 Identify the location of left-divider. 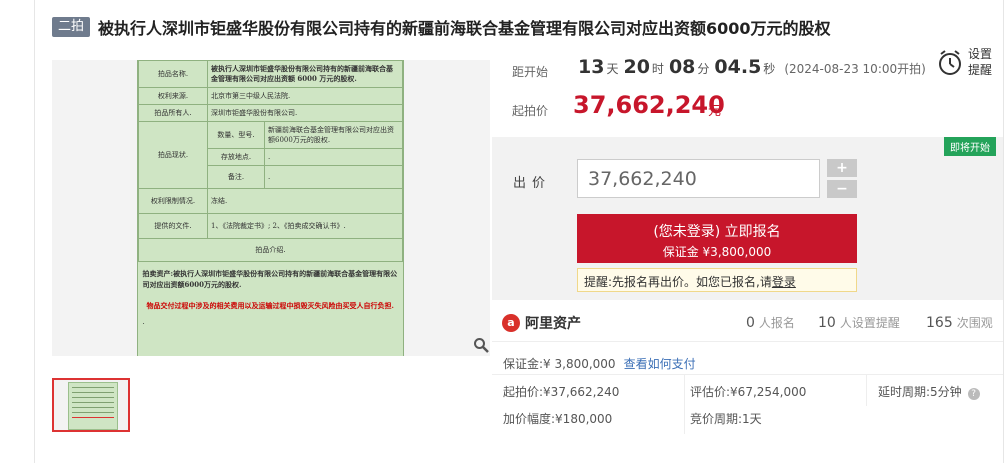
(34, 231).